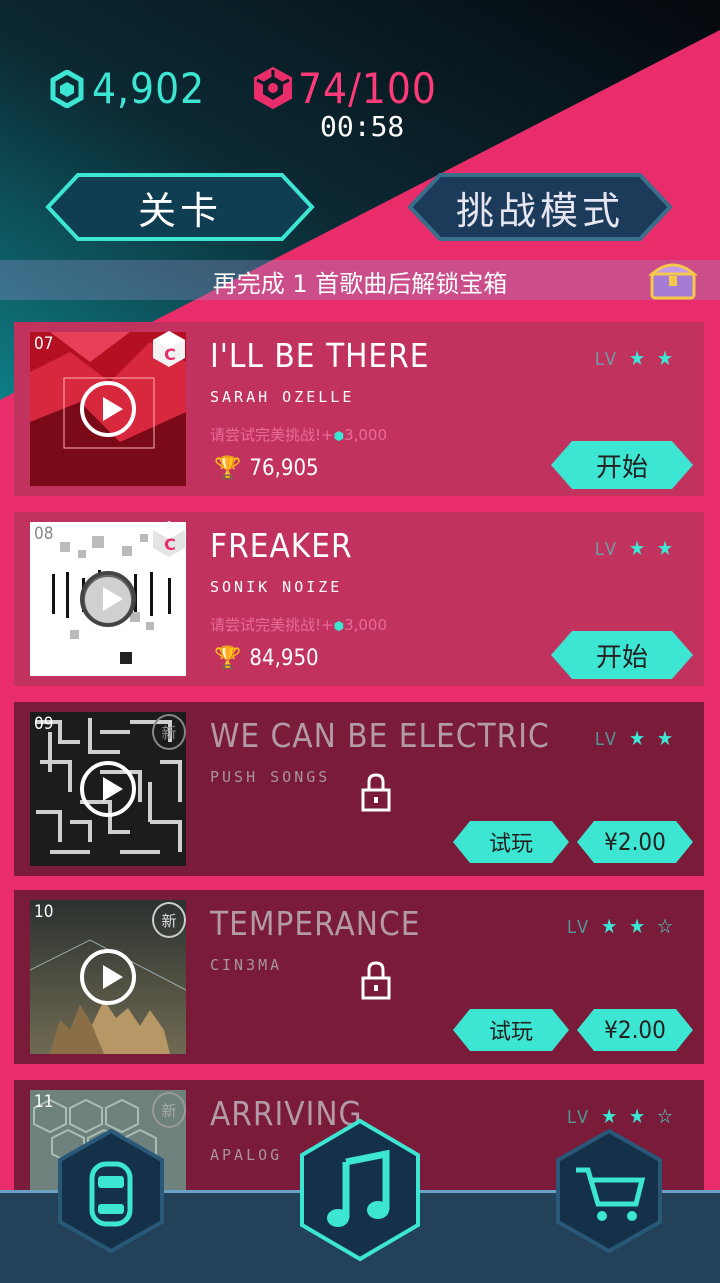 This screenshot has height=1283, width=720. I want to click on score-value: 76,905, so click(284, 468).